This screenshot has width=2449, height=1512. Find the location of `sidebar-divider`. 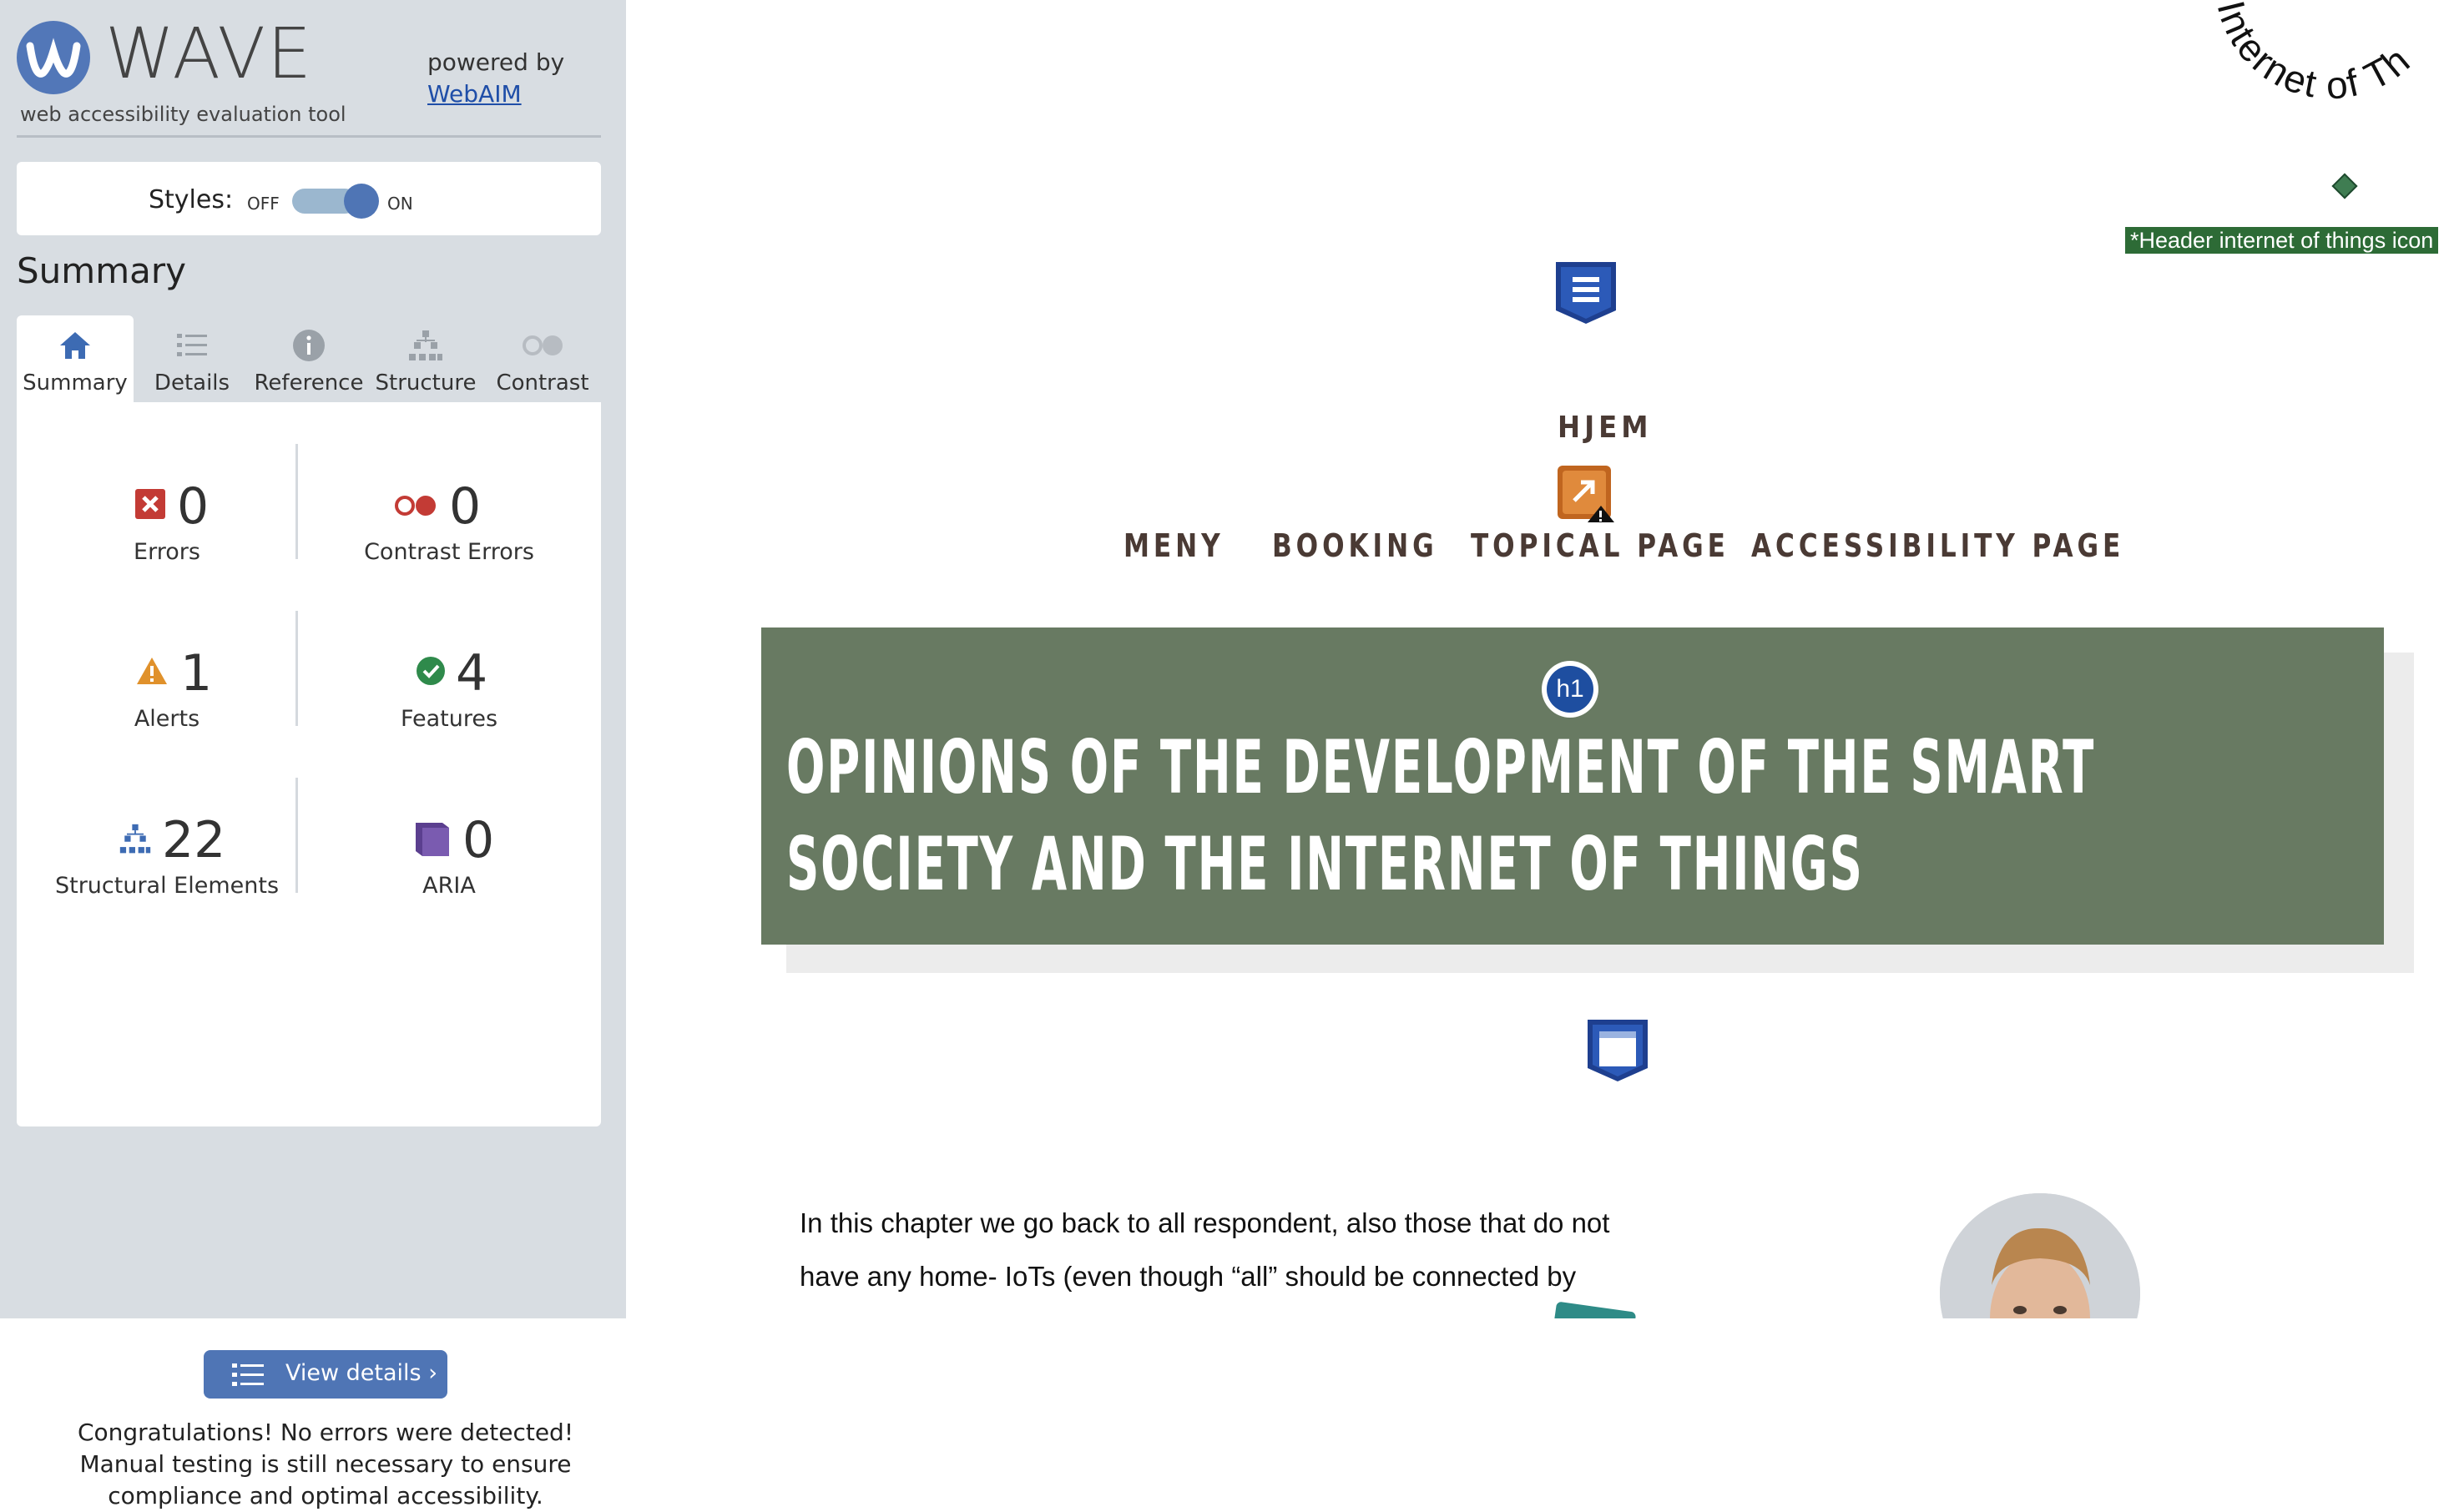

sidebar-divider is located at coordinates (309, 136).